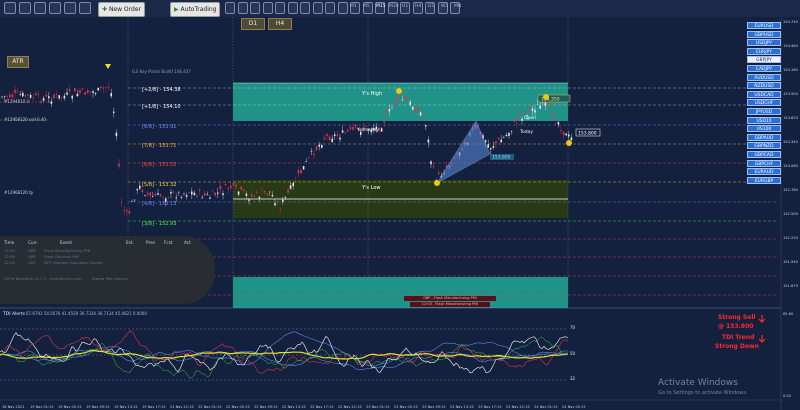 This screenshot has width=800, height=410. I want to click on tester-icon, so click(330, 8).